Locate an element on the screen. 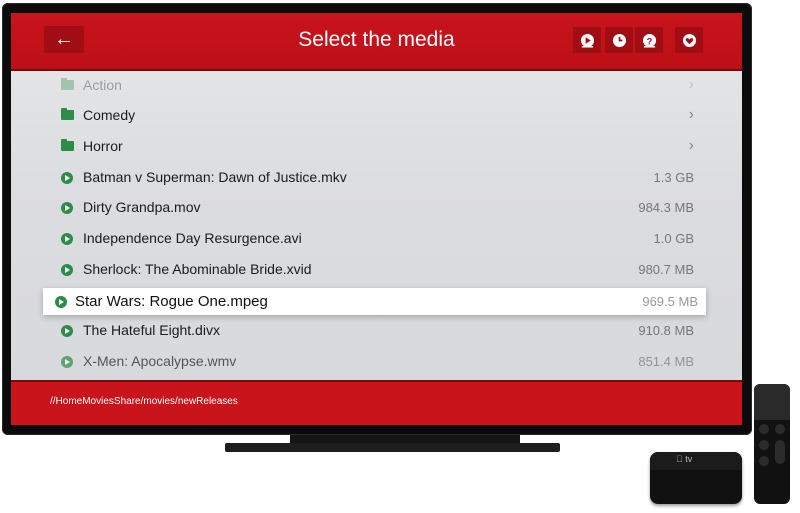 Image resolution: width=800 pixels, height=513 pixels. list-item-file: X-Men: Apocalypse.wmv 851.4 MB is located at coordinates (376, 362).